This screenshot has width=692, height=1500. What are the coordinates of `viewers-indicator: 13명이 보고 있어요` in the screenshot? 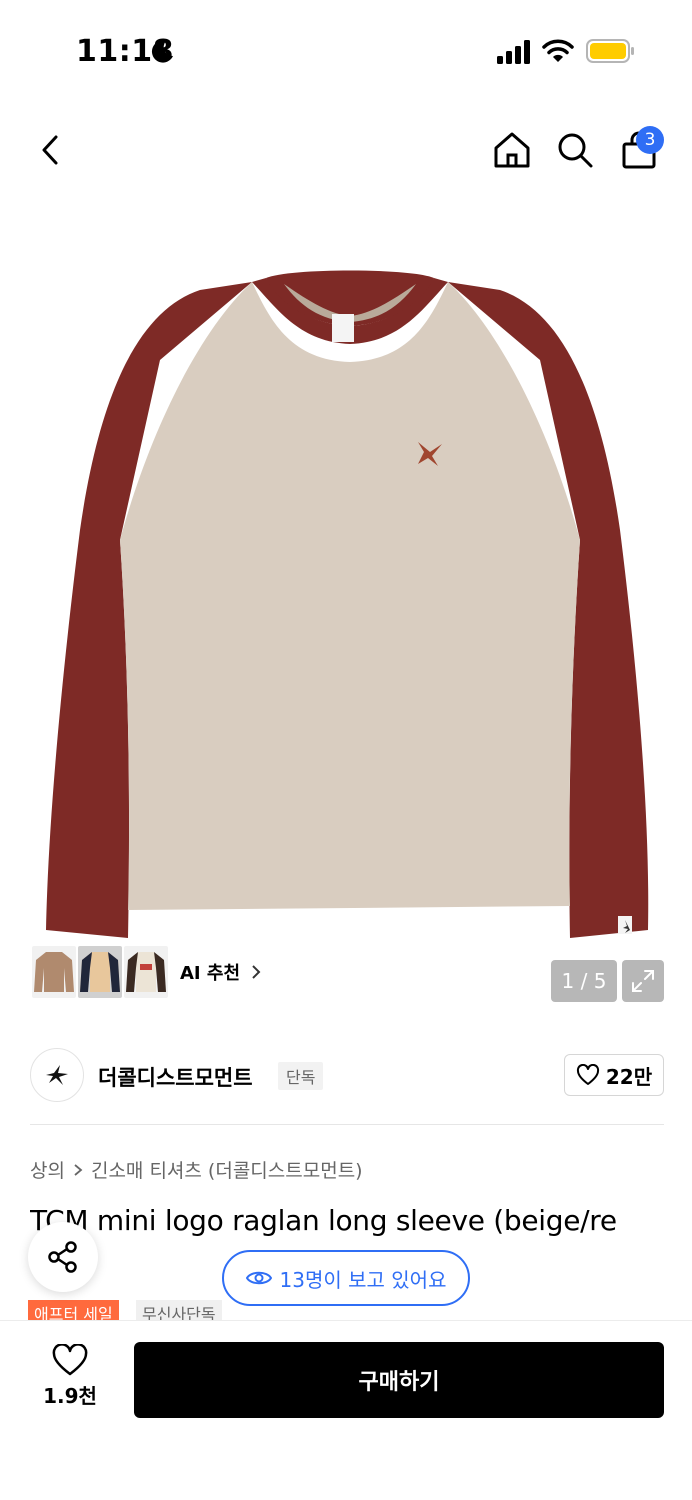 It's located at (346, 1278).